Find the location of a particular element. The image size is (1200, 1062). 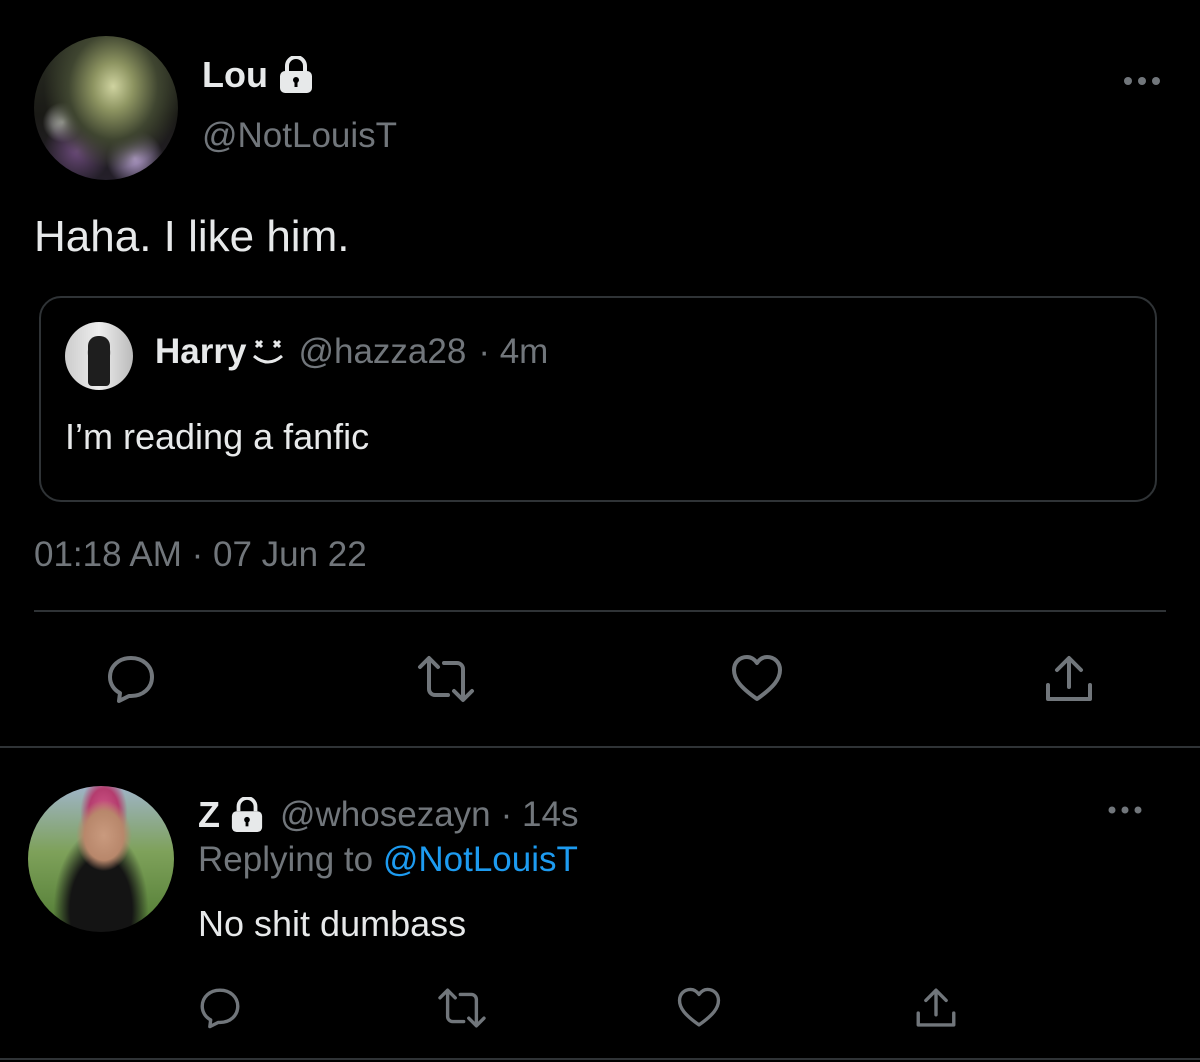

author-avatar is located at coordinates (106, 108).